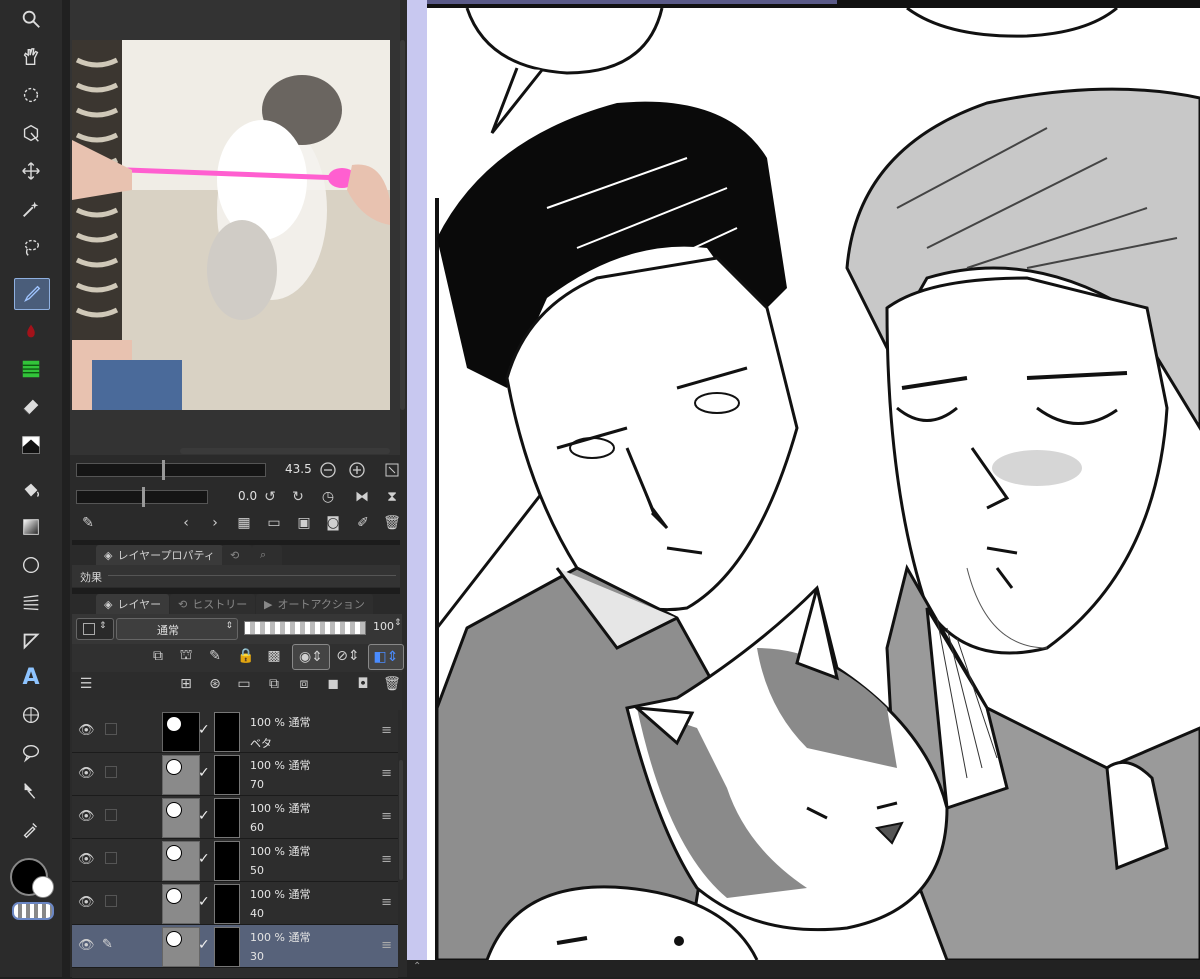 This screenshot has height=979, width=1200. Describe the element at coordinates (31, 331) in the screenshot. I see `blend-tool` at that location.